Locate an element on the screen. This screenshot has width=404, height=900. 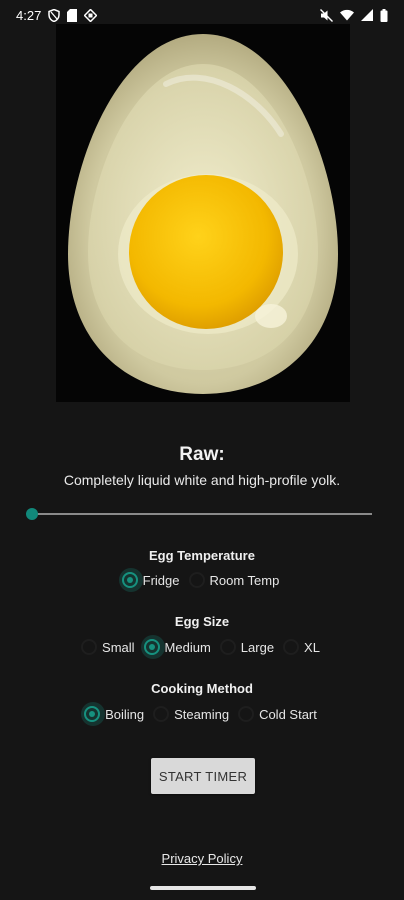
radio-option-medium: Medium is located at coordinates (175, 647).